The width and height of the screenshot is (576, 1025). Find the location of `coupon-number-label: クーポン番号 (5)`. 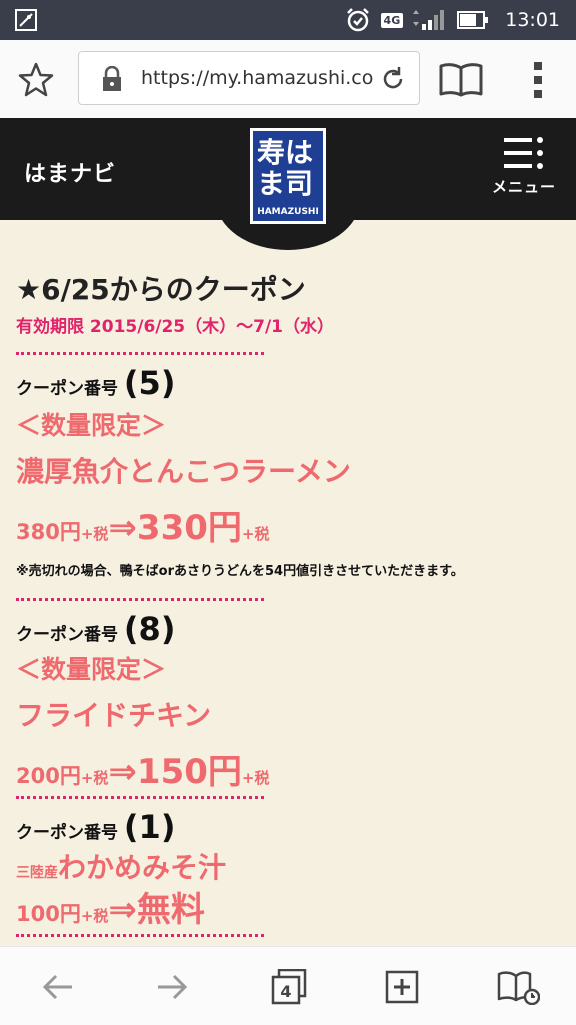

coupon-number-label: クーポン番号 (5) is located at coordinates (95, 383).